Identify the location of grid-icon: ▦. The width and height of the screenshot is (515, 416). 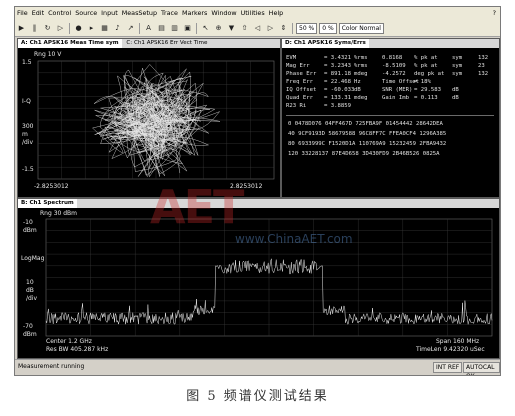
(104, 28).